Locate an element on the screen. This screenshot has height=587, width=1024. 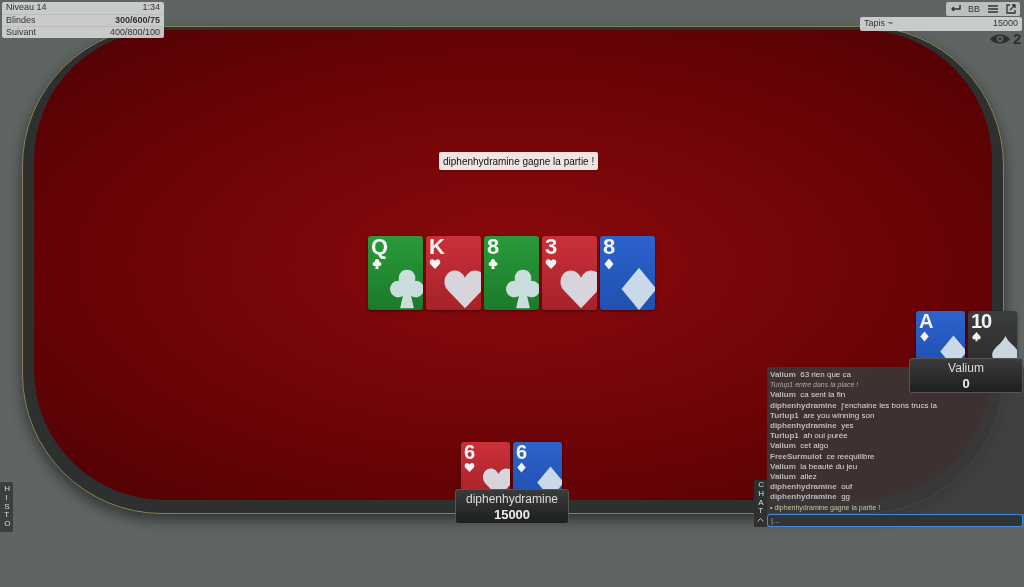
announcement: diphenhydramine gagne la partie ! is located at coordinates (519, 161).